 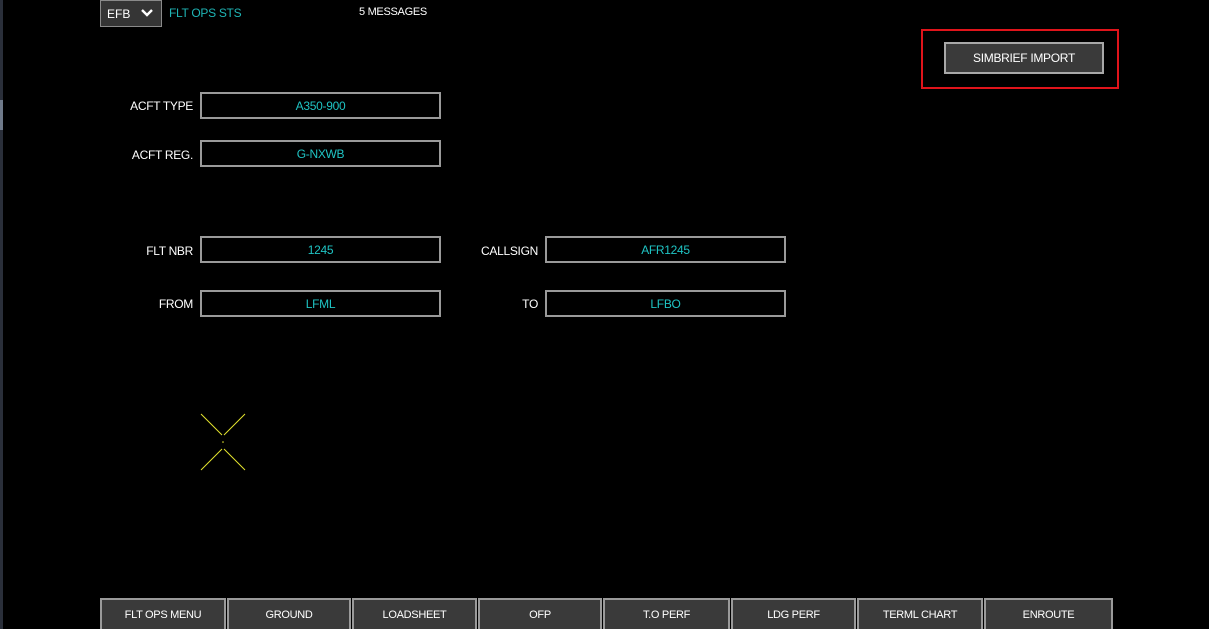 What do you see at coordinates (530, 304) in the screenshot?
I see `to-label: TO` at bounding box center [530, 304].